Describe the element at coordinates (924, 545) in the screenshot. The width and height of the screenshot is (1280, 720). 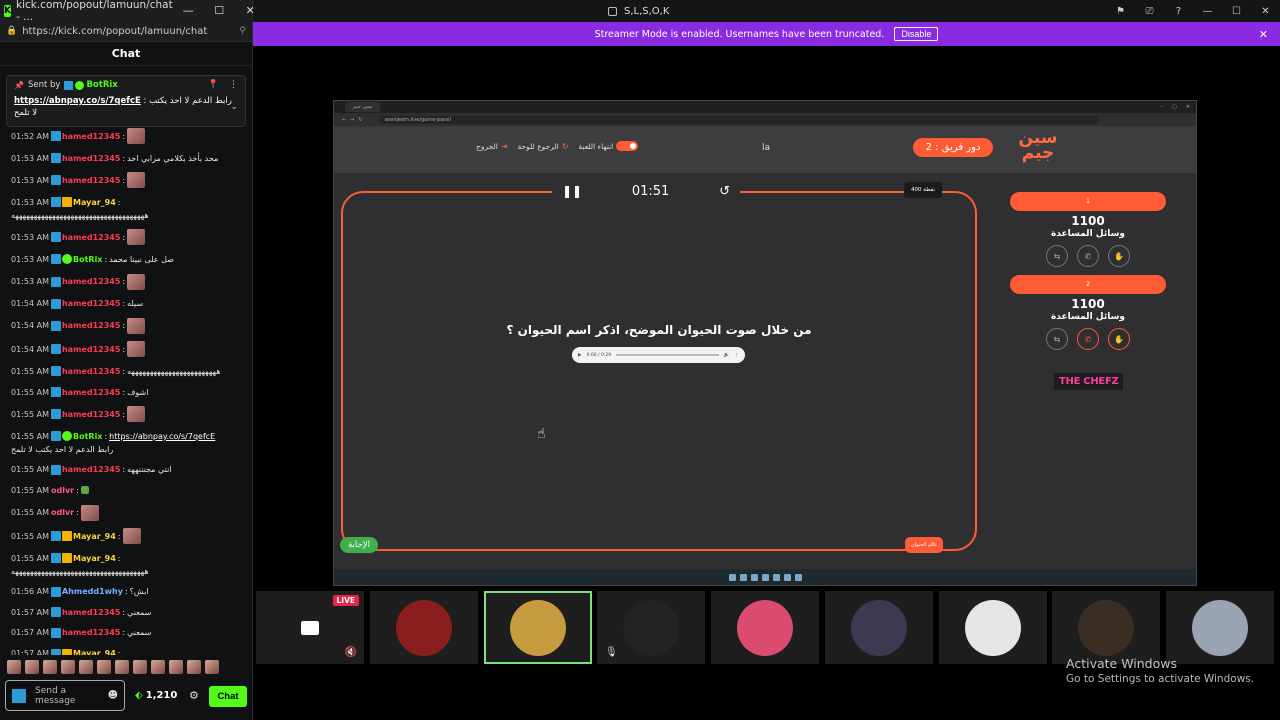
I see `category-button: عالم الحيوان` at that location.